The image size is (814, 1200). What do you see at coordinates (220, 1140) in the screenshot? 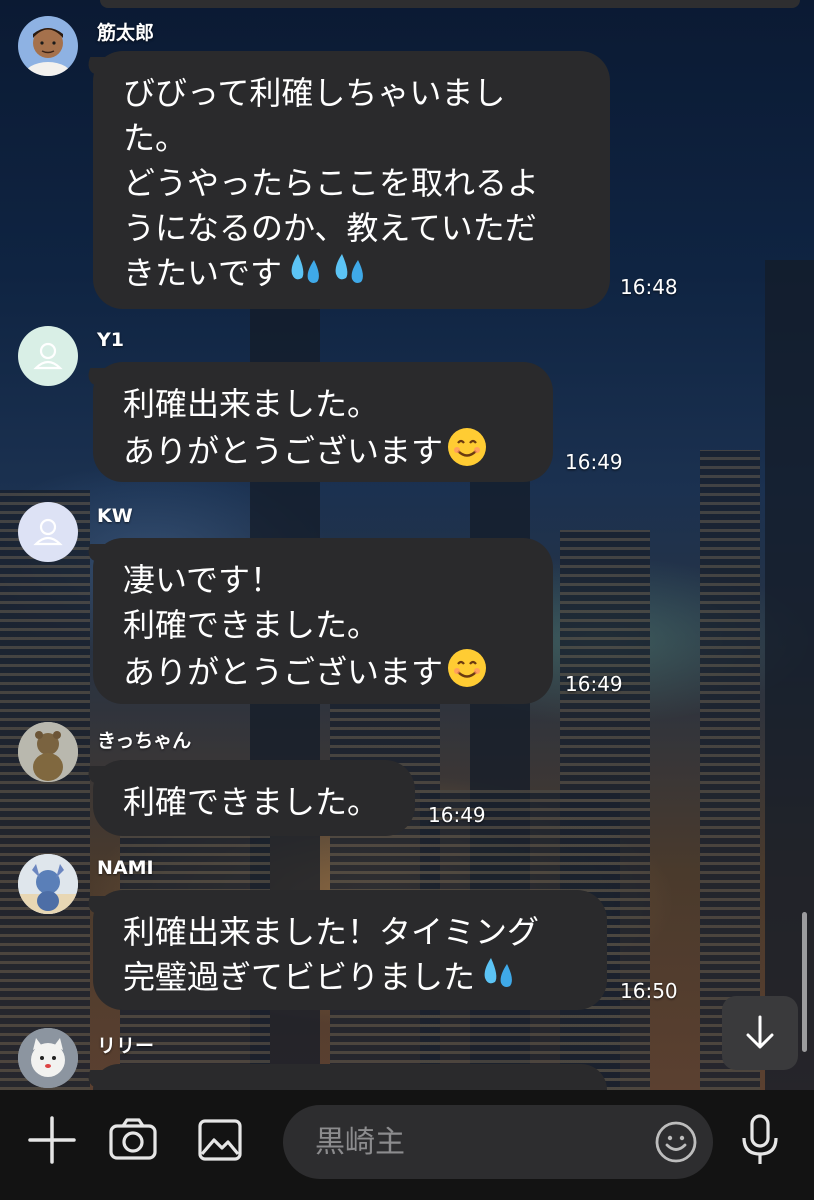
I see `image-icon` at bounding box center [220, 1140].